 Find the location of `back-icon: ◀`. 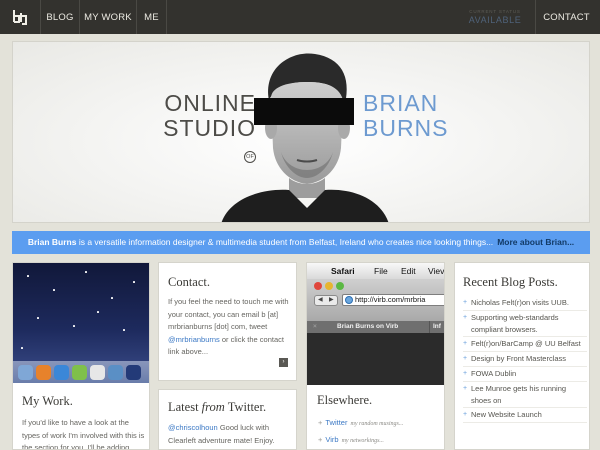

back-icon: ◀ is located at coordinates (320, 300).